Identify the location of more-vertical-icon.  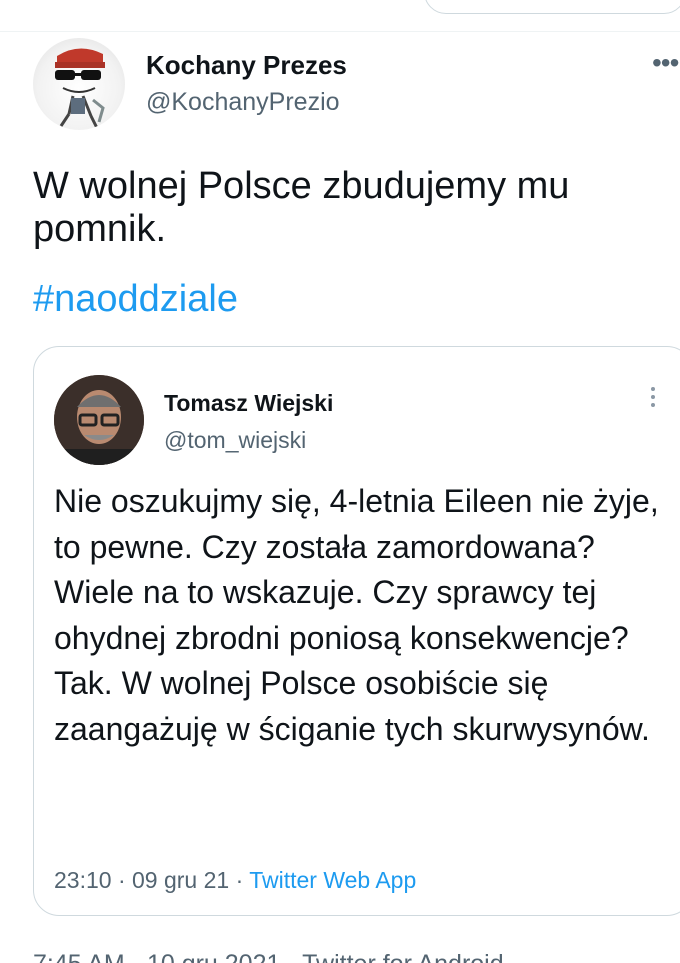
(653, 399).